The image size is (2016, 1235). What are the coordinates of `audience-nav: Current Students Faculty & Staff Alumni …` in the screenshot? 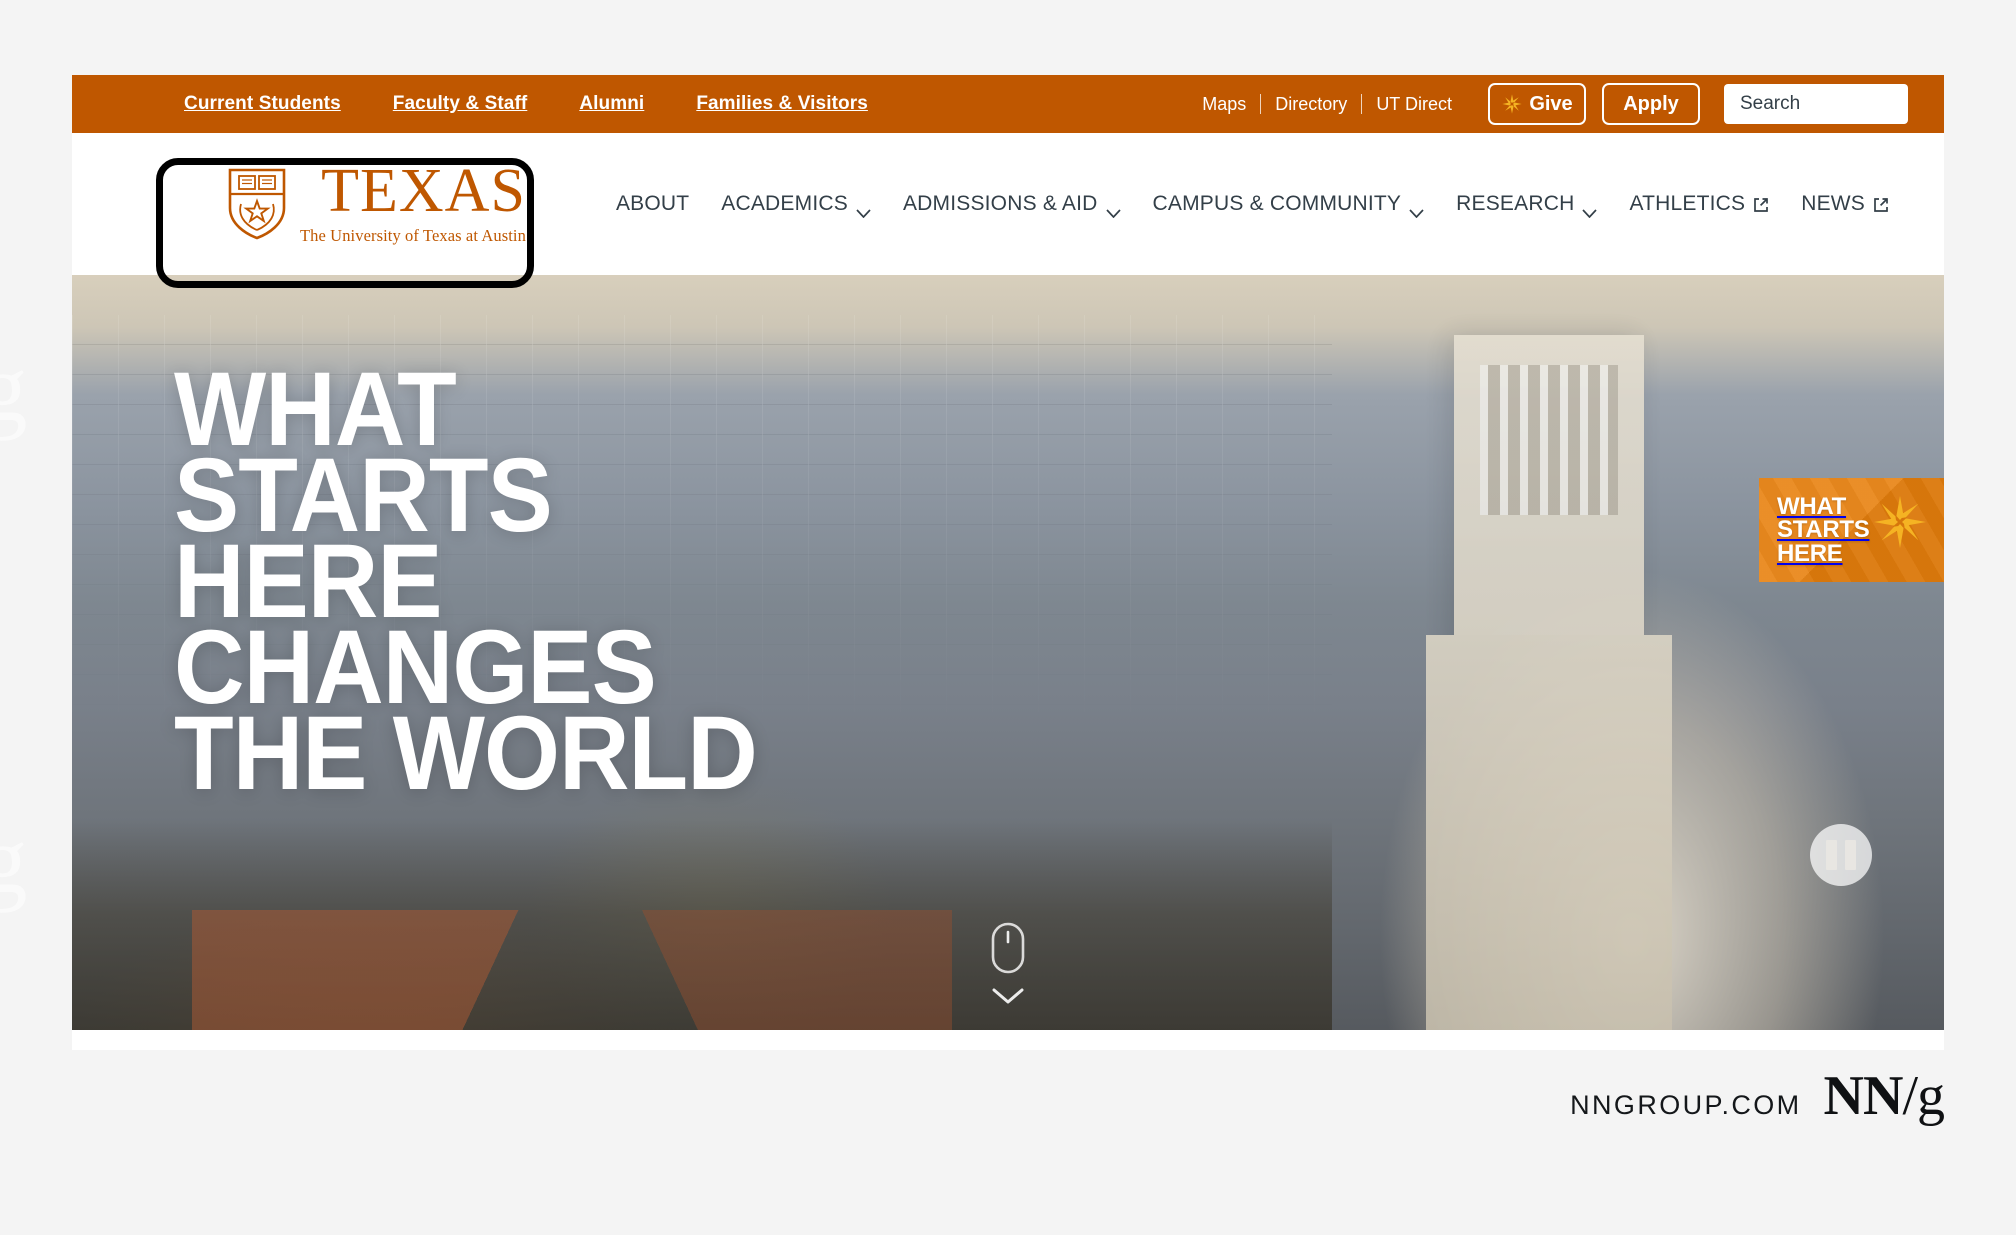 It's located at (526, 104).